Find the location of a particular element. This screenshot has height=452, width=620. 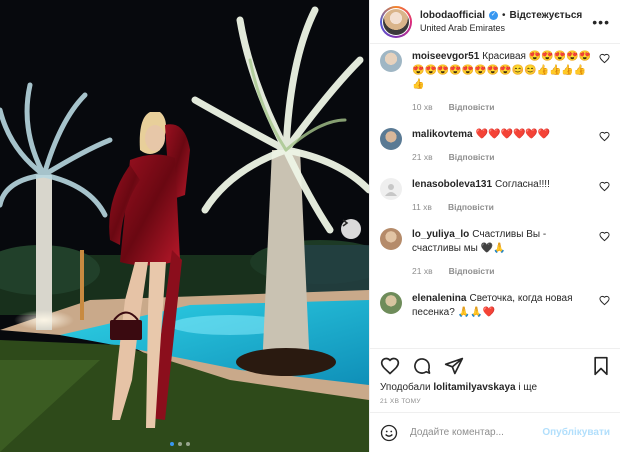

add-comment-bar: Опублікувати is located at coordinates (495, 432).